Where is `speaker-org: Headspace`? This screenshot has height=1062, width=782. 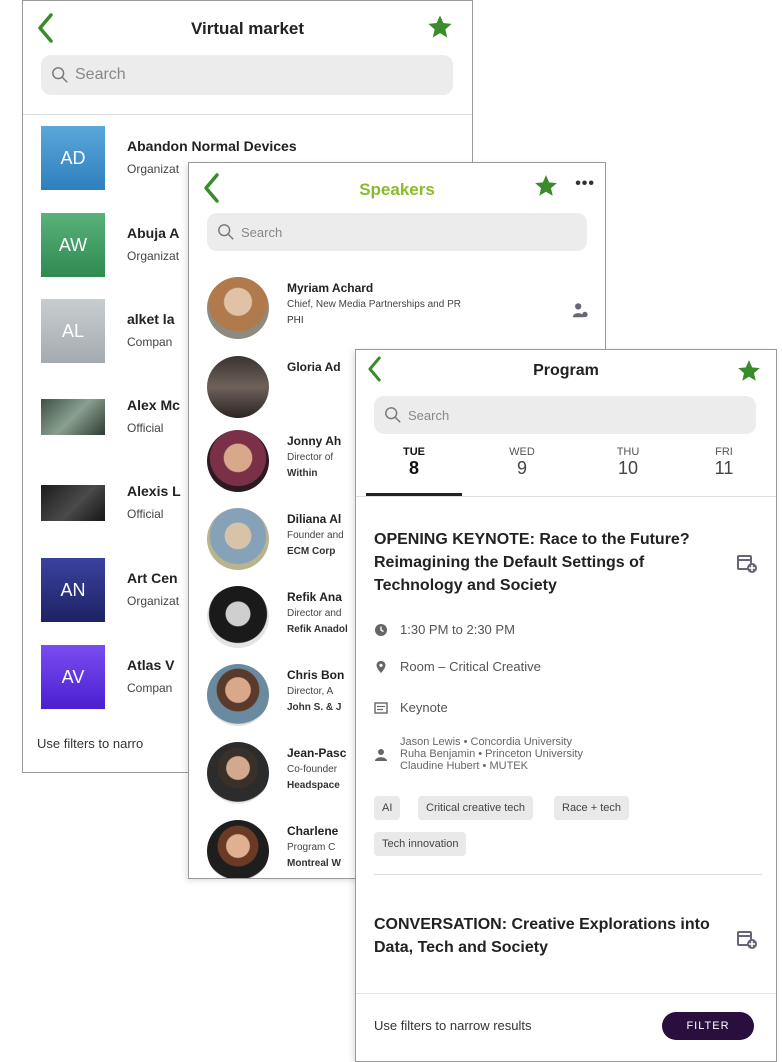
speaker-org: Headspace is located at coordinates (313, 785).